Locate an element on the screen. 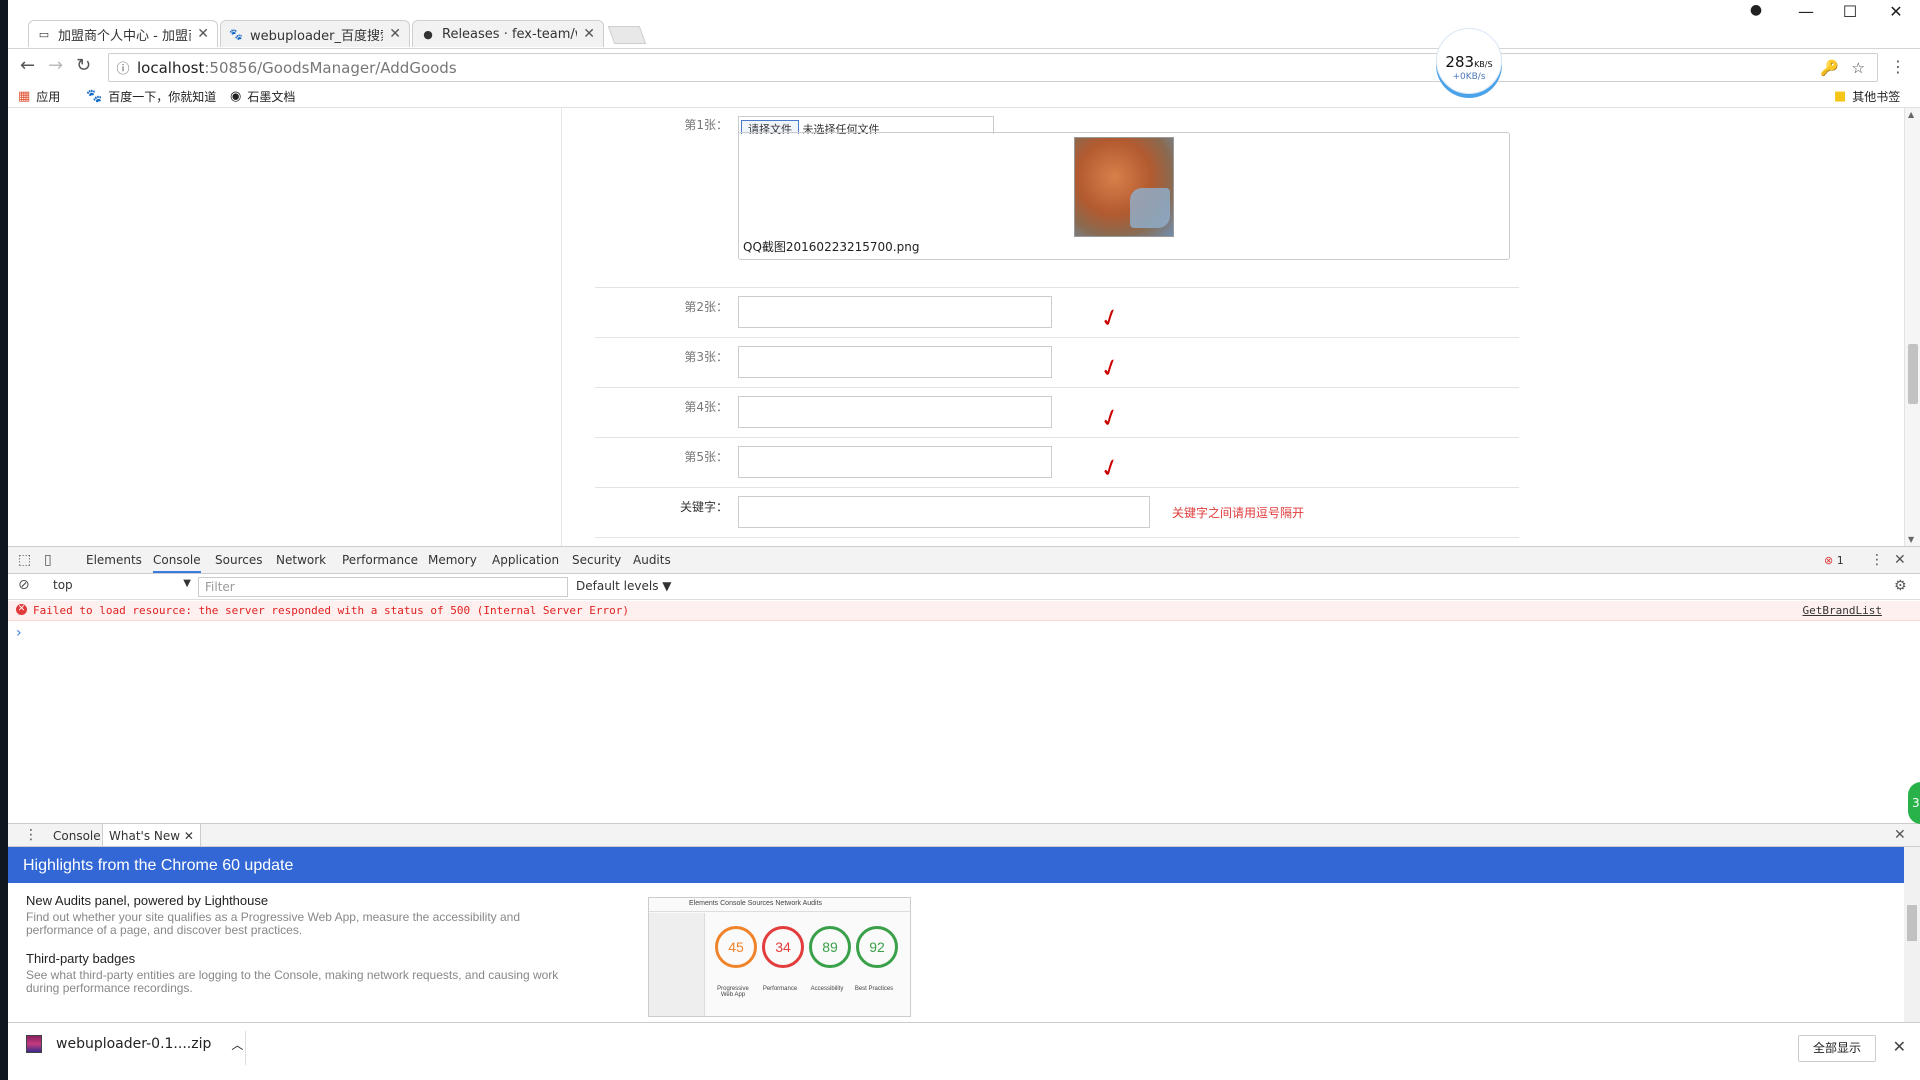 This screenshot has width=1920, height=1080. tab-merchant-center: ▭ 加盟商个人中心 - 加盟商 ✕ is located at coordinates (123, 33).